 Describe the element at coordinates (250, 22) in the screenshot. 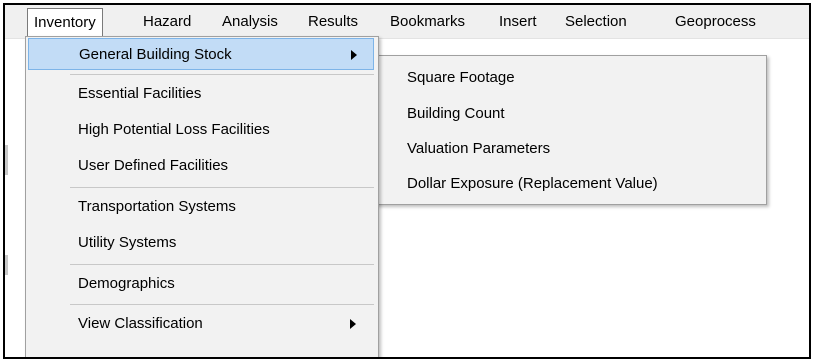

I see `menubar-analysis: Analysis` at that location.